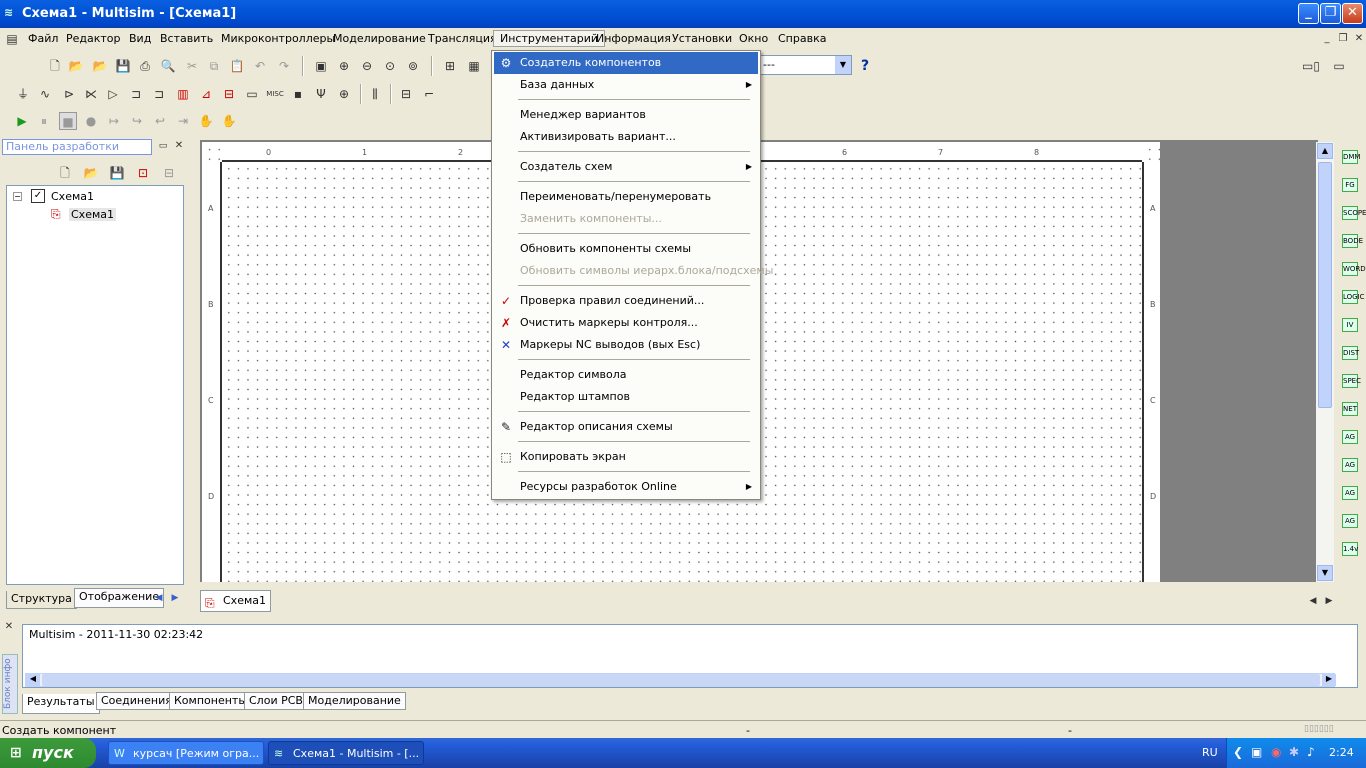  I want to click on instrument-button: NET, so click(1350, 409).